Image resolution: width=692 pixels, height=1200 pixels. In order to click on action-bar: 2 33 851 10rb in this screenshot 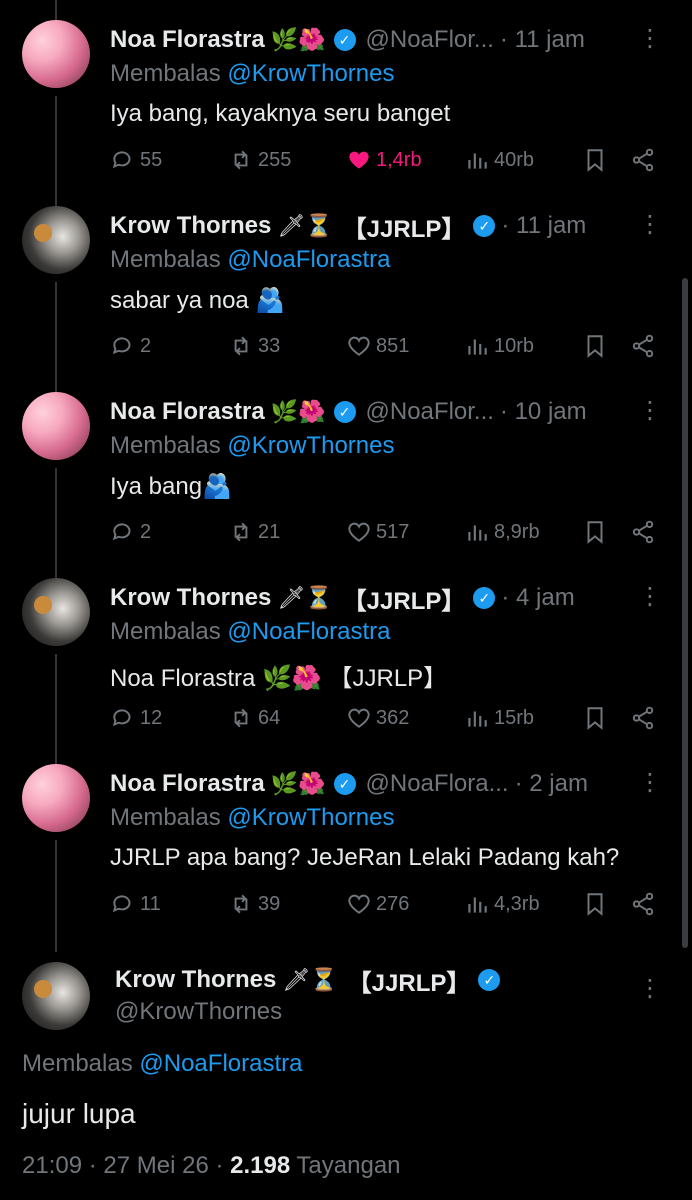, I will do `click(385, 346)`.